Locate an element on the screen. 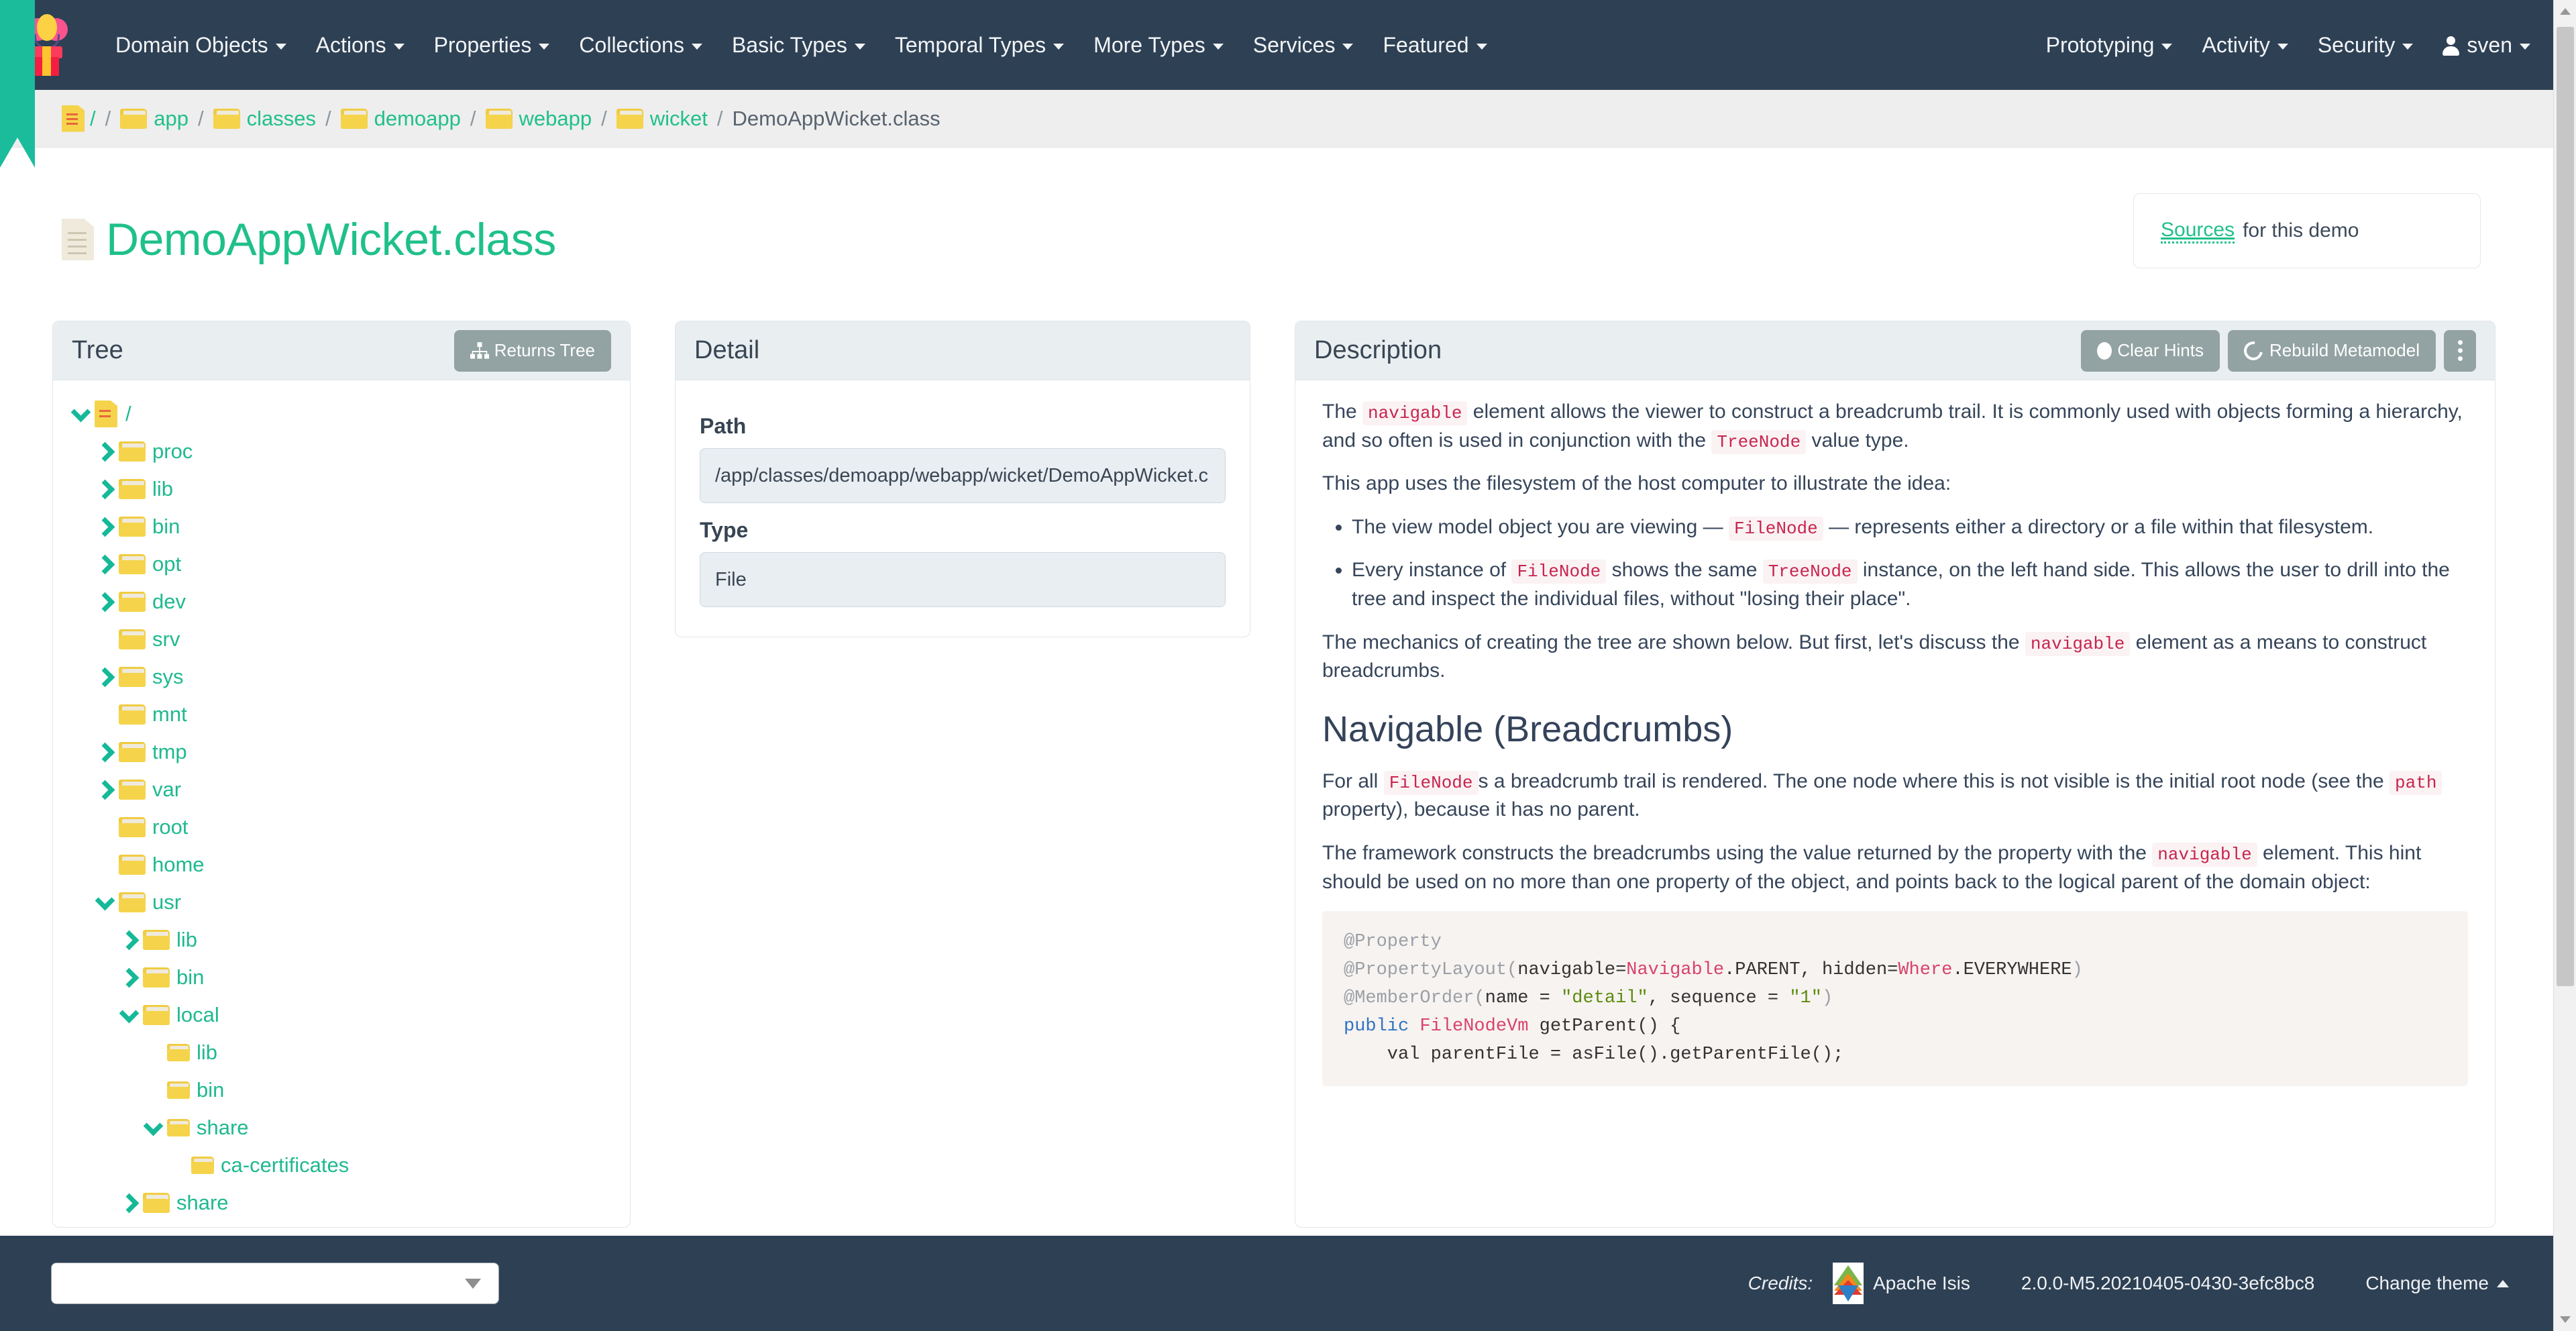  breadcrumb-item-webapp: webapp is located at coordinates (538, 119).